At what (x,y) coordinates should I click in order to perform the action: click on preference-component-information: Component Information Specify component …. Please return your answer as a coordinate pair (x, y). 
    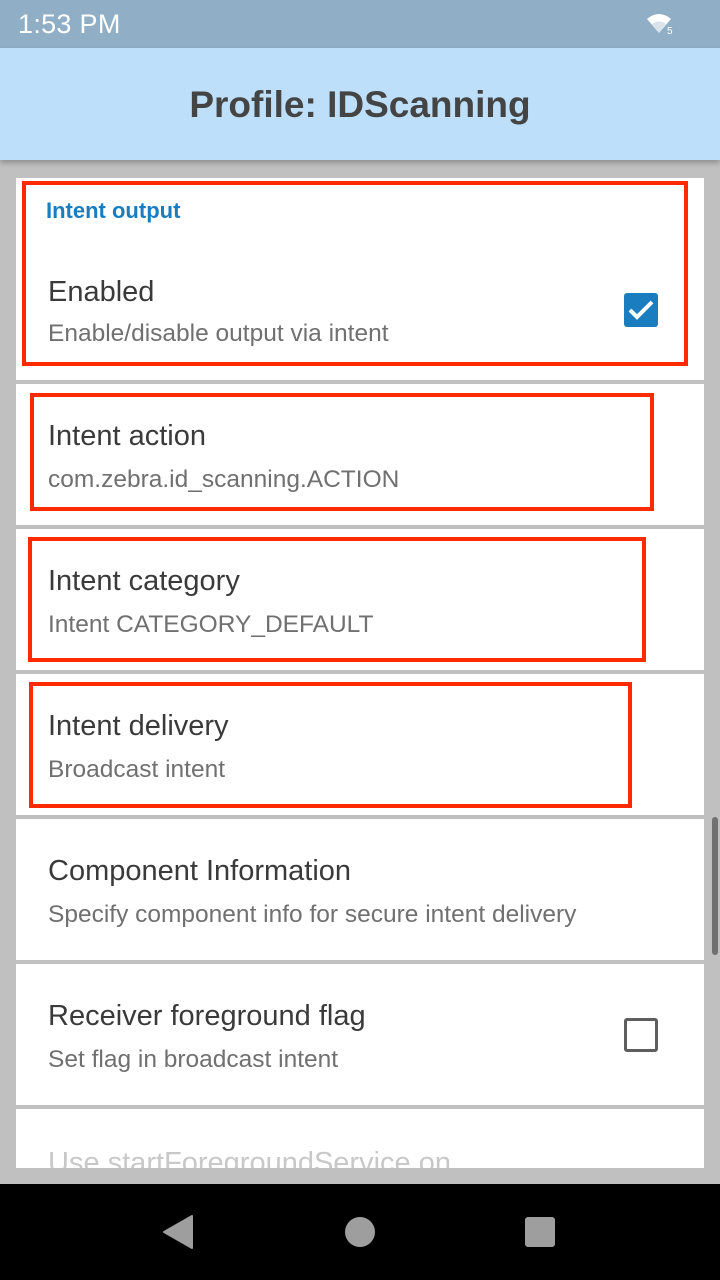
    Looking at the image, I should click on (360, 889).